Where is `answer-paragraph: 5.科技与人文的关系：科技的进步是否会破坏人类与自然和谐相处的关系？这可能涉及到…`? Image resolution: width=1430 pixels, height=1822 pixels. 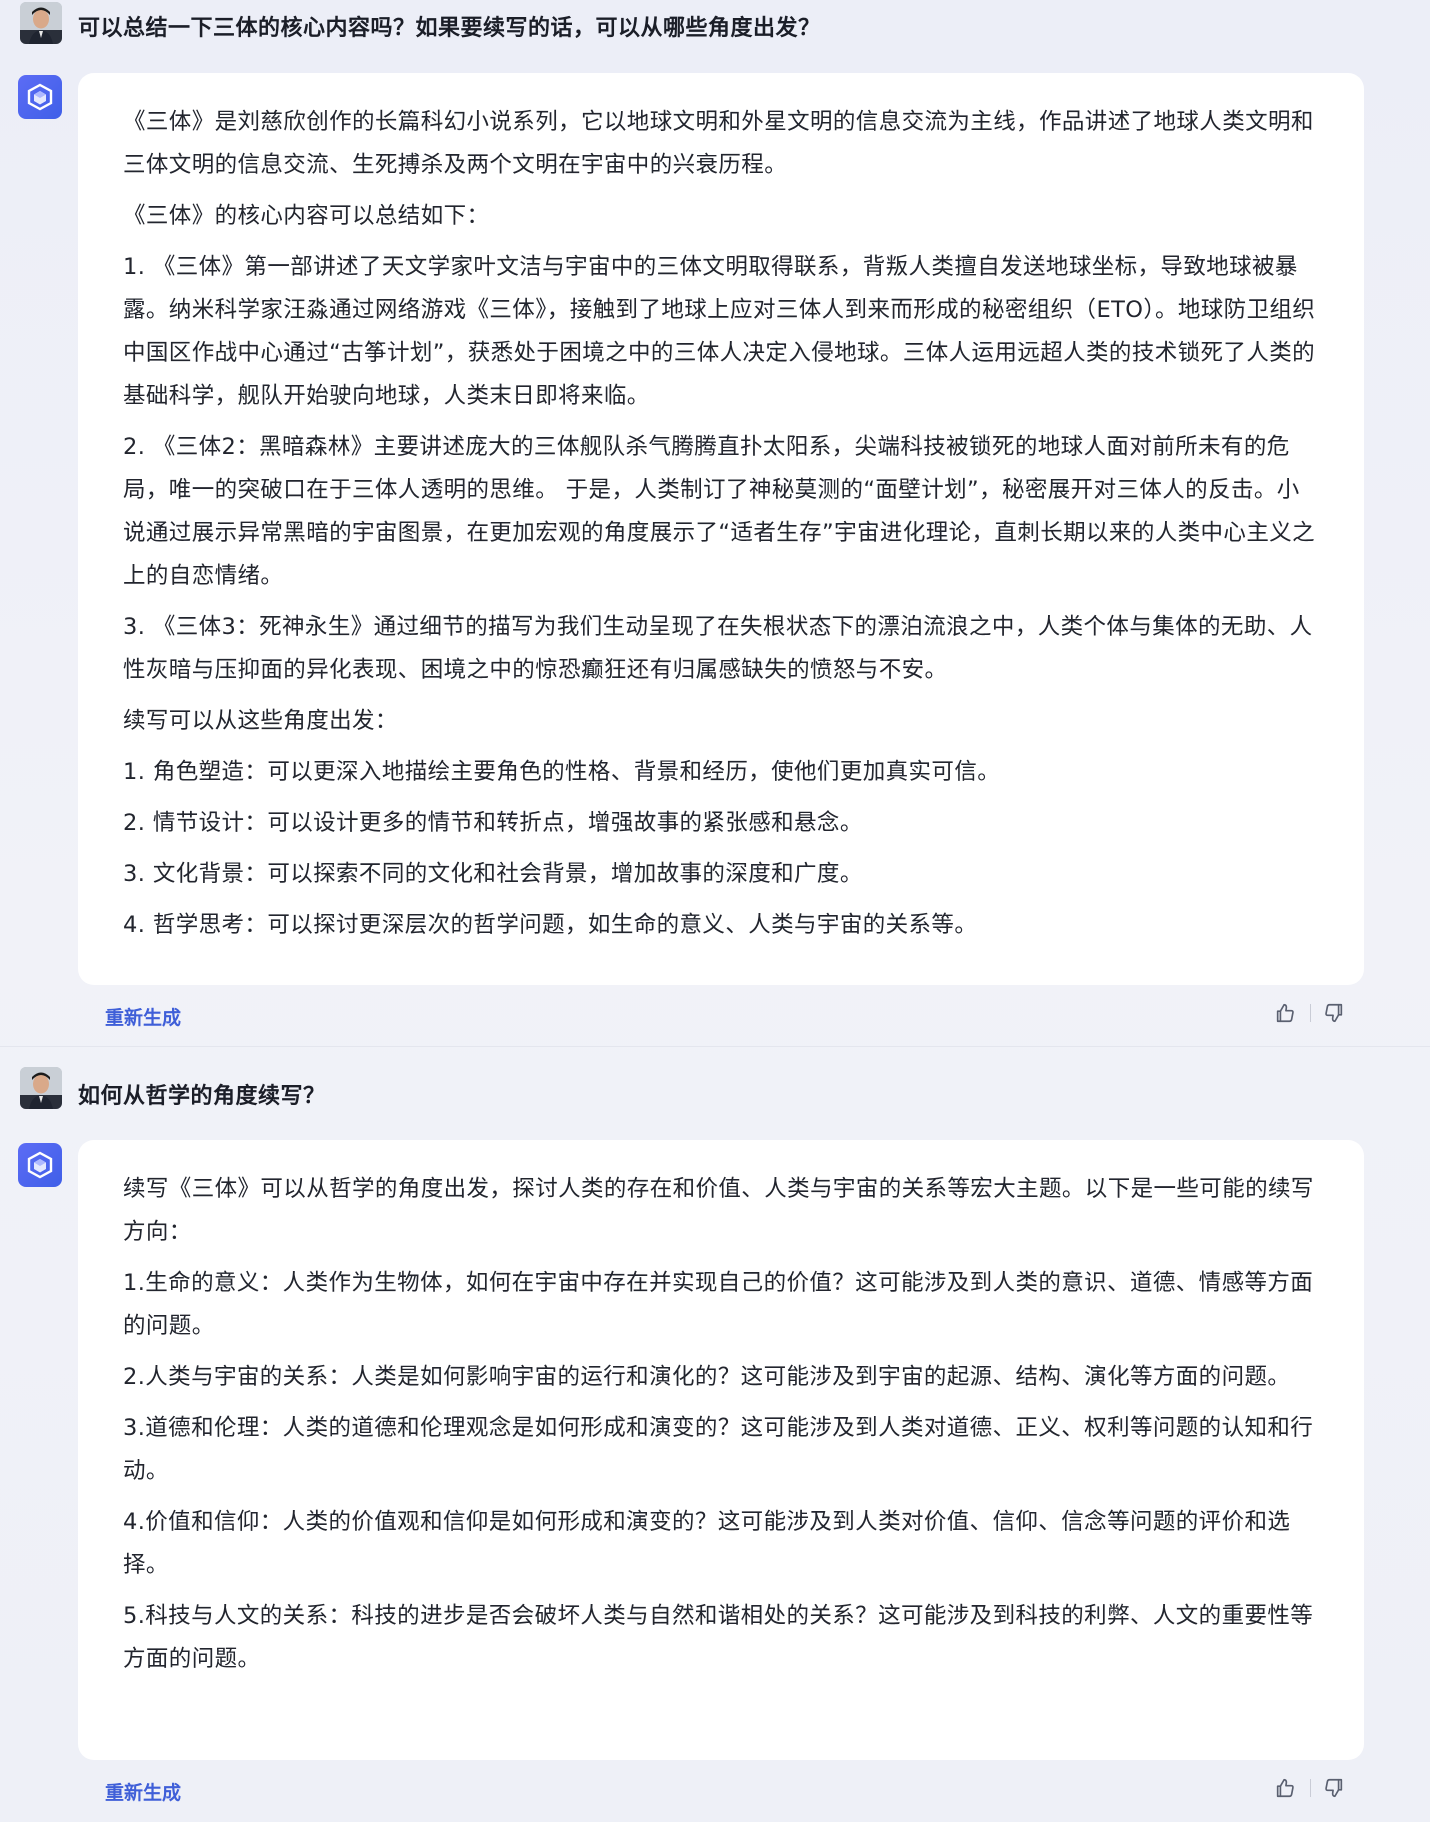 answer-paragraph: 5.科技与人文的关系：科技的进步是否会破坏人类与自然和谐相处的关系？这可能涉及到… is located at coordinates (718, 1637).